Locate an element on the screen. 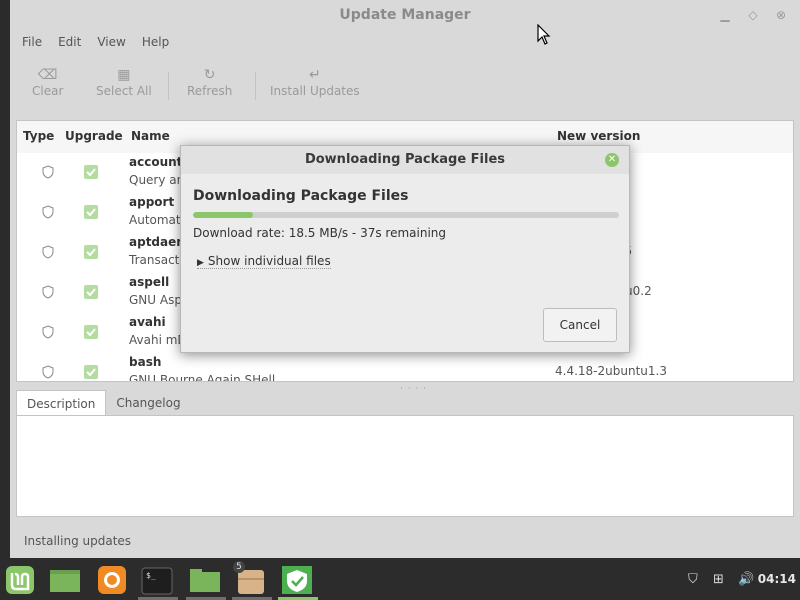 This screenshot has width=800, height=600. dialog-title-bar: Downloading Package Files ✕ is located at coordinates (405, 160).